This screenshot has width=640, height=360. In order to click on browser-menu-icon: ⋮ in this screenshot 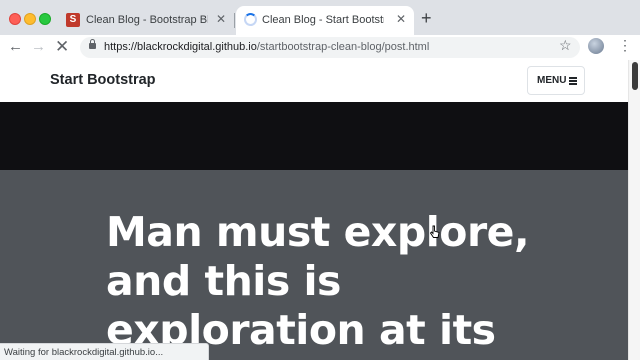, I will do `click(625, 45)`.